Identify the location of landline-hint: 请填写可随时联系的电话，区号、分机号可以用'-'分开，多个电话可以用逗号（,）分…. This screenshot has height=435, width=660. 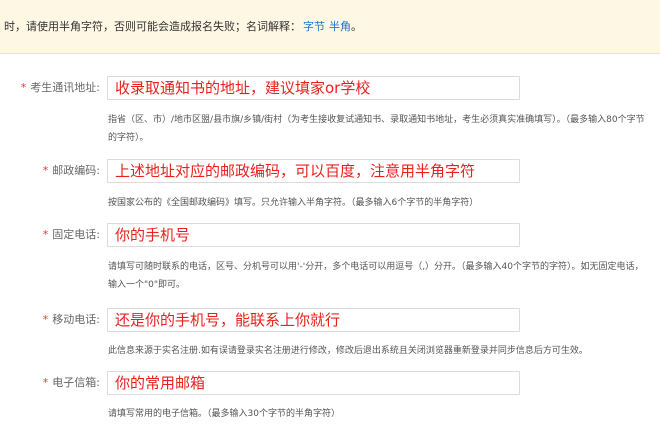
(376, 276).